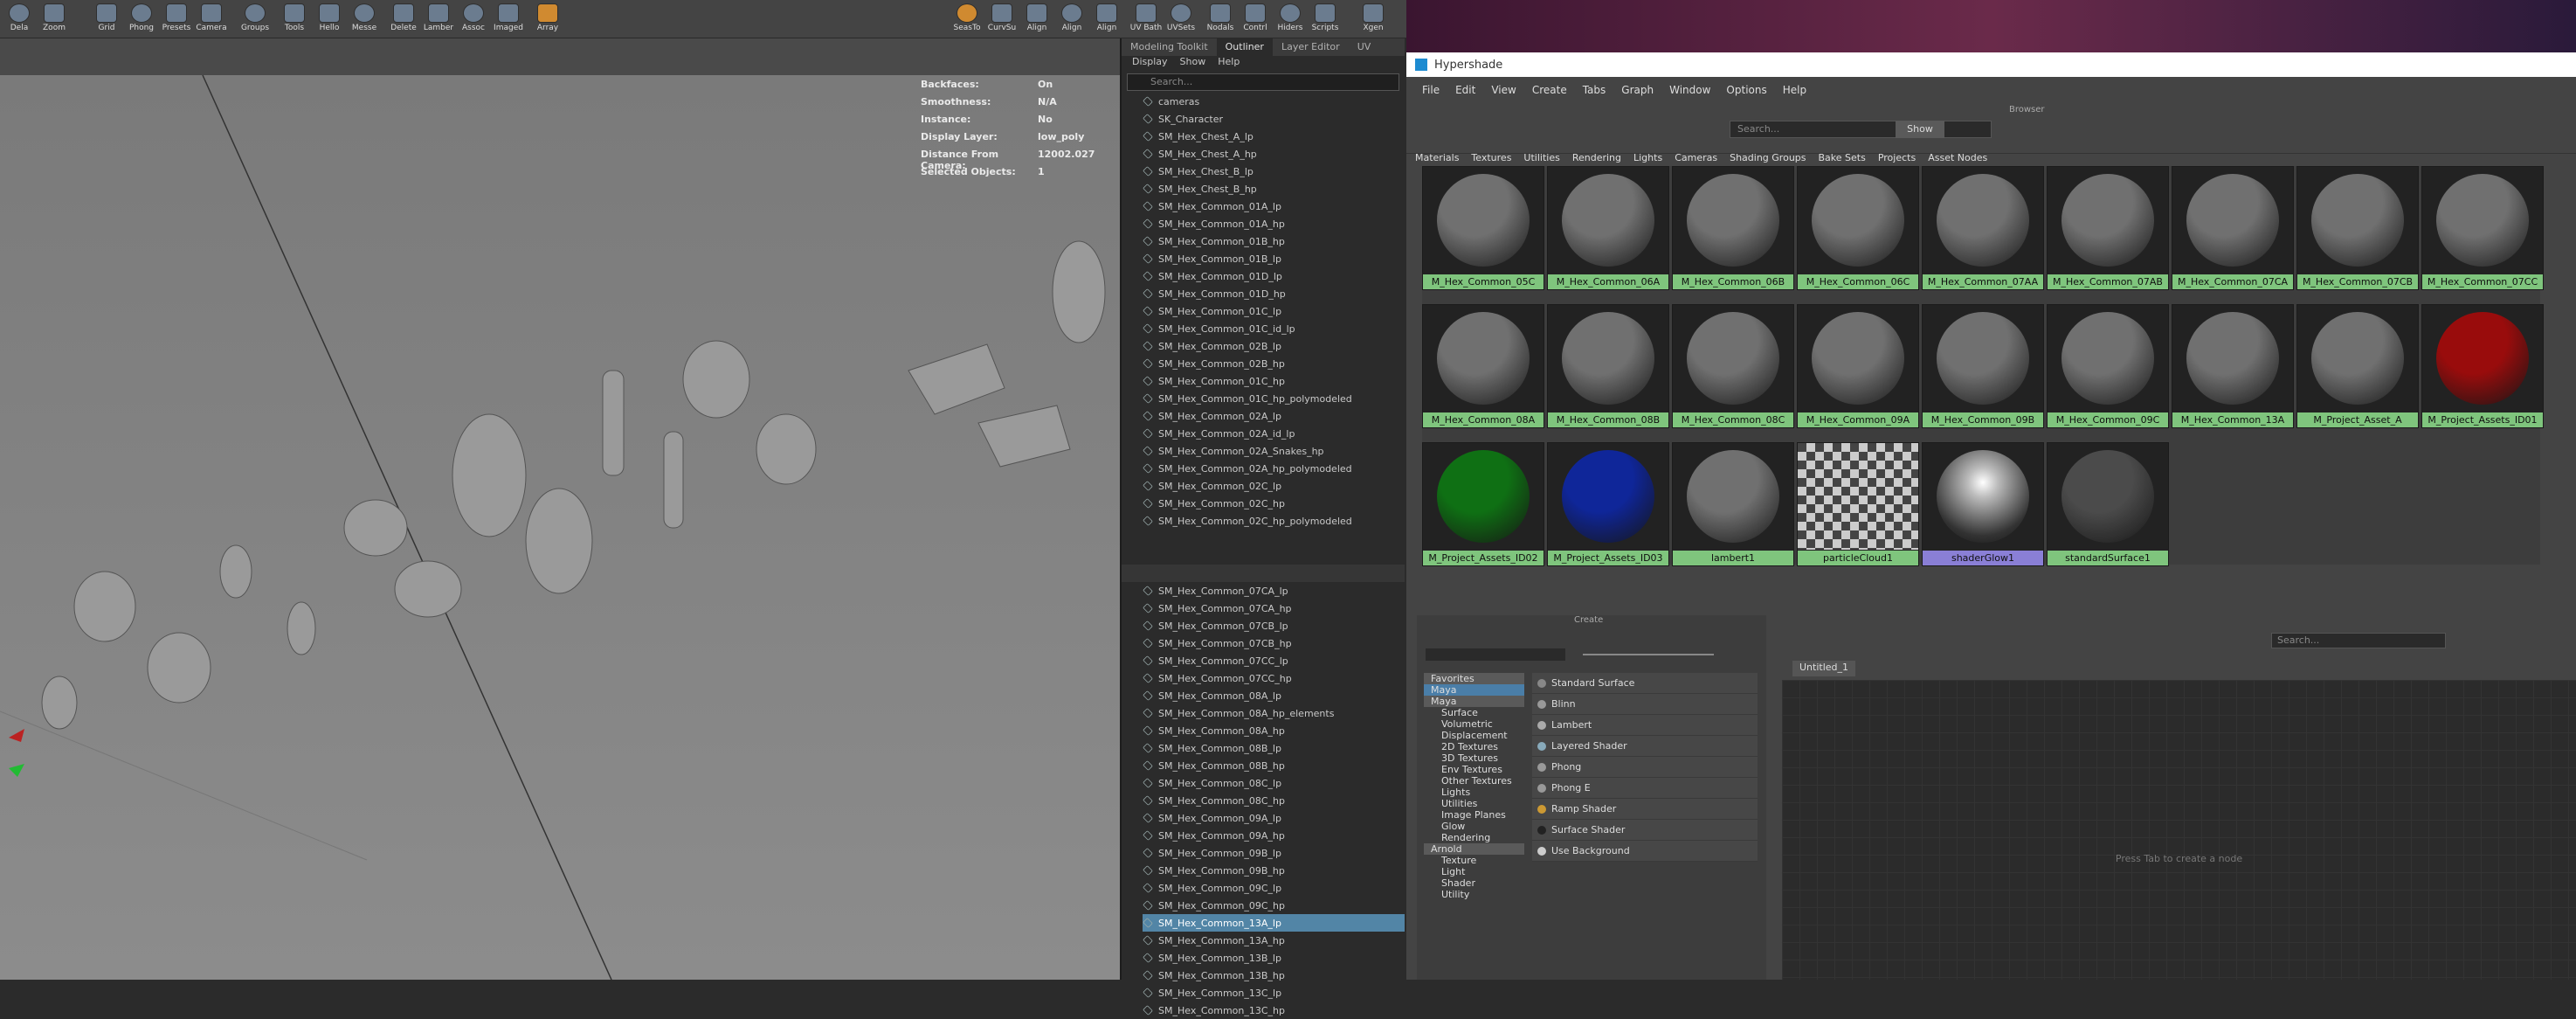  What do you see at coordinates (1645, 851) in the screenshot?
I see `create-node-item: Use Background` at bounding box center [1645, 851].